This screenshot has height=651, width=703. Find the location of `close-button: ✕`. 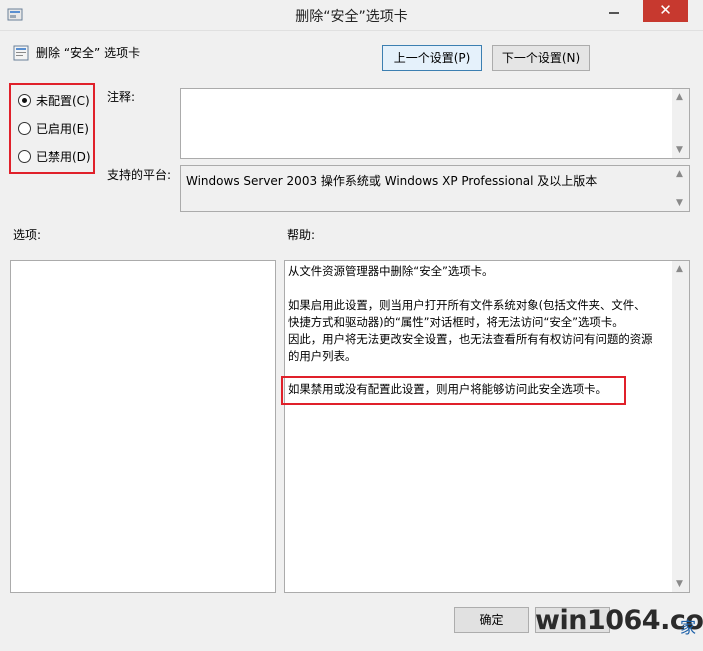

close-button: ✕ is located at coordinates (665, 11).